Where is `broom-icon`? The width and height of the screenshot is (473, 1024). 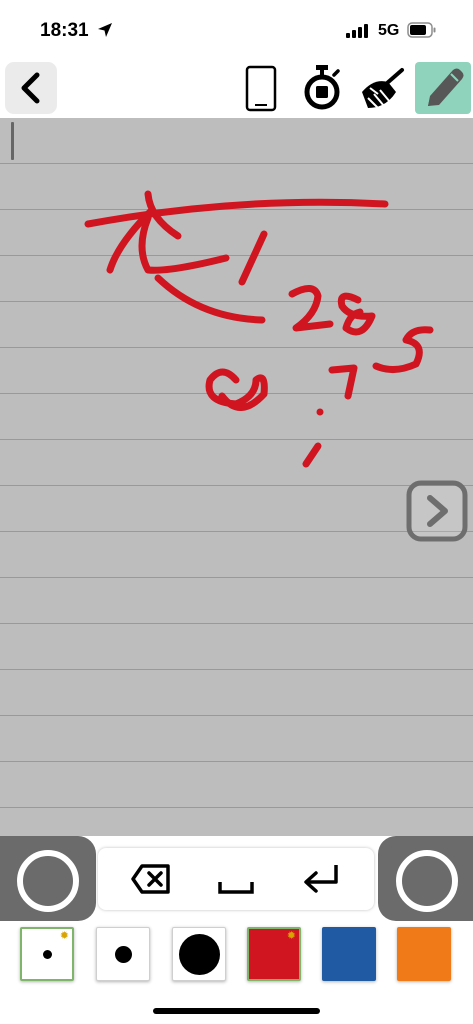
broom-icon is located at coordinates (383, 88).